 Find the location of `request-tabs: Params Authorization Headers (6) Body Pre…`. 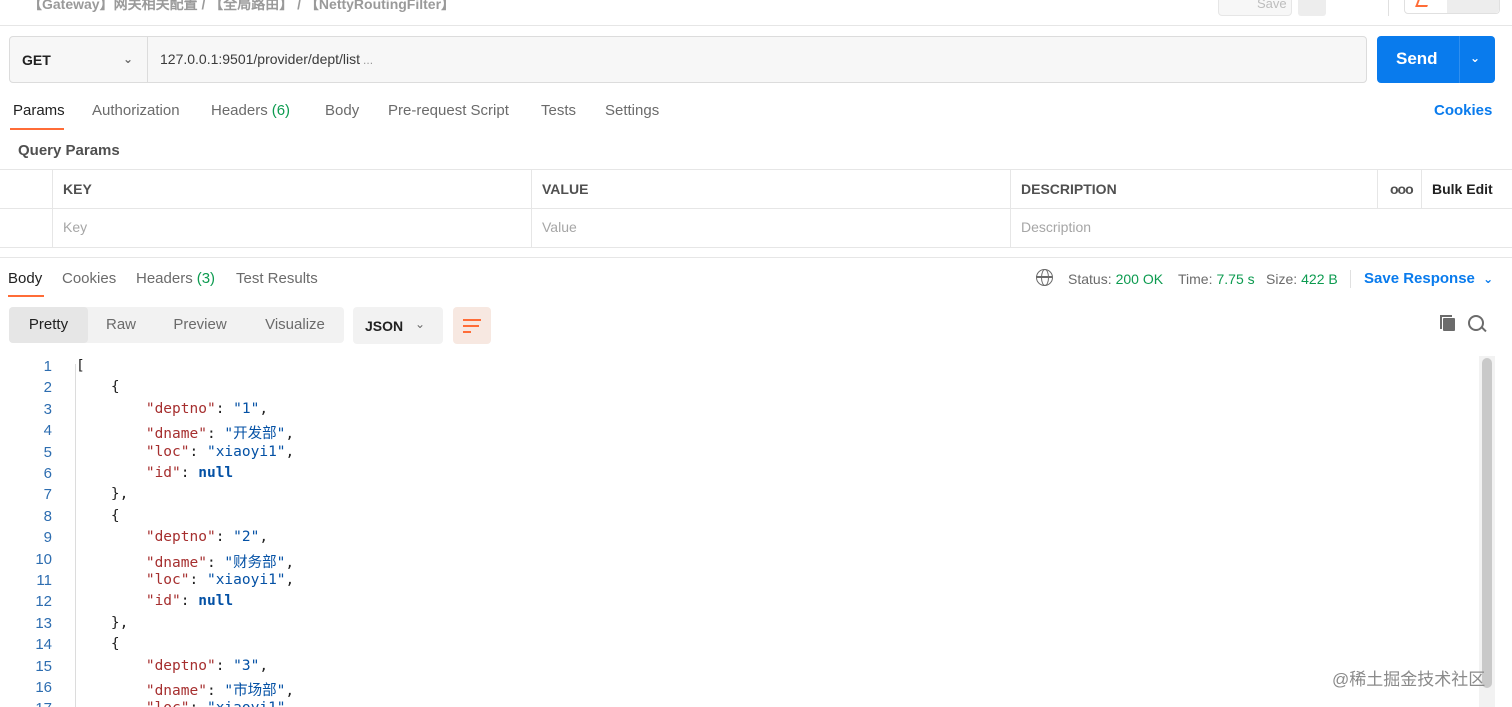

request-tabs: Params Authorization Headers (6) Body Pre… is located at coordinates (756, 114).